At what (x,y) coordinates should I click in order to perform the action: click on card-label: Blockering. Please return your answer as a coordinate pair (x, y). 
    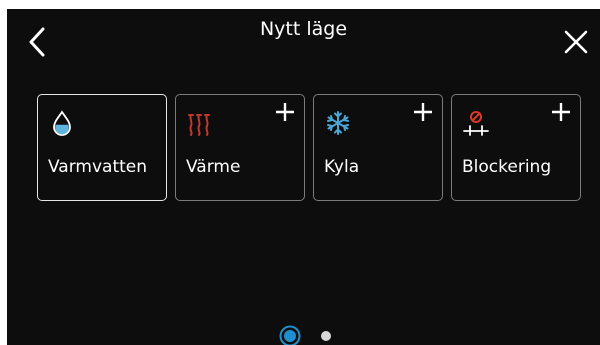
    Looking at the image, I should click on (507, 167).